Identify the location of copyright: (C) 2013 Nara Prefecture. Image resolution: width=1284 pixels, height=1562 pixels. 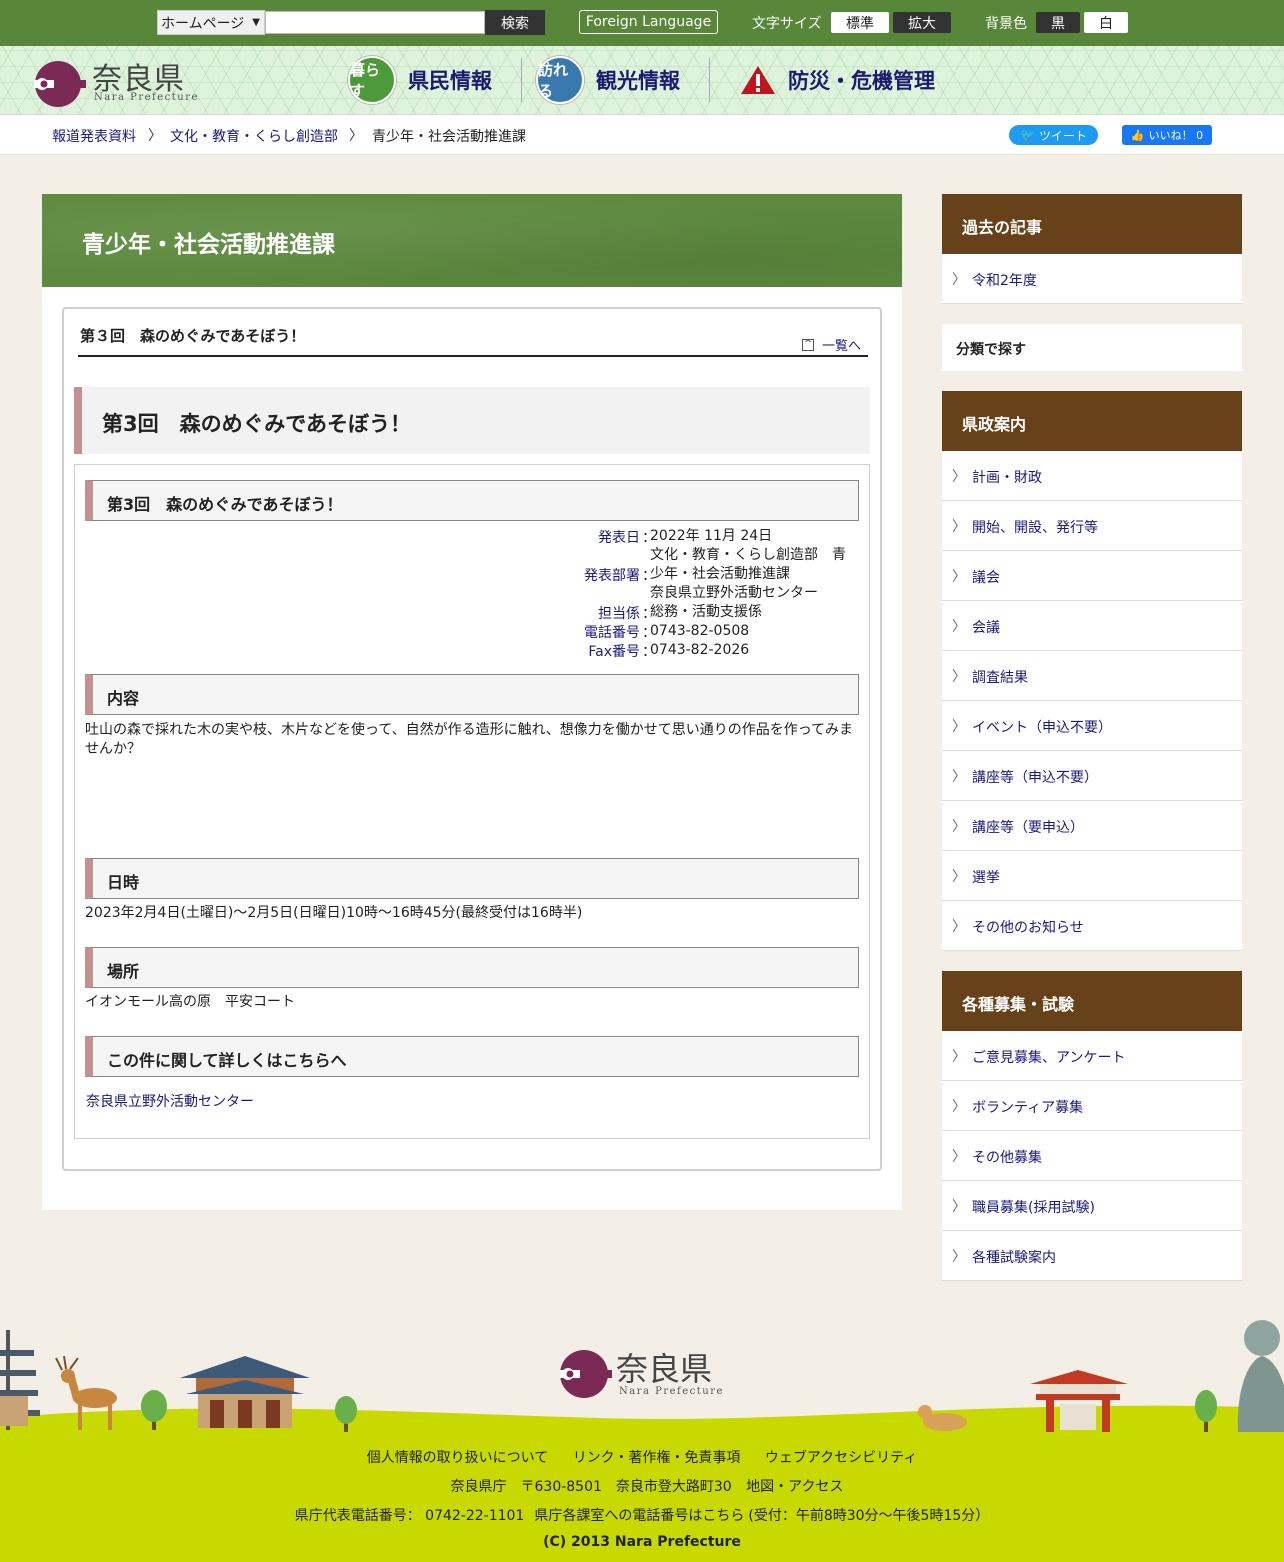
(642, 1542).